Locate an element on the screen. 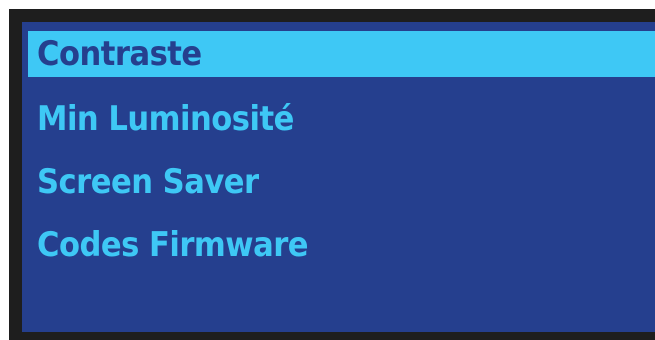  menu-item-screen-saver: Screen Saver is located at coordinates (341, 182).